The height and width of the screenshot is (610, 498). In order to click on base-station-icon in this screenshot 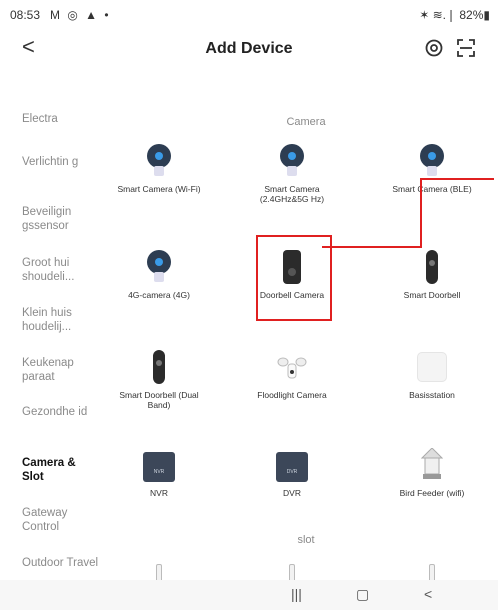, I will do `click(432, 367)`.